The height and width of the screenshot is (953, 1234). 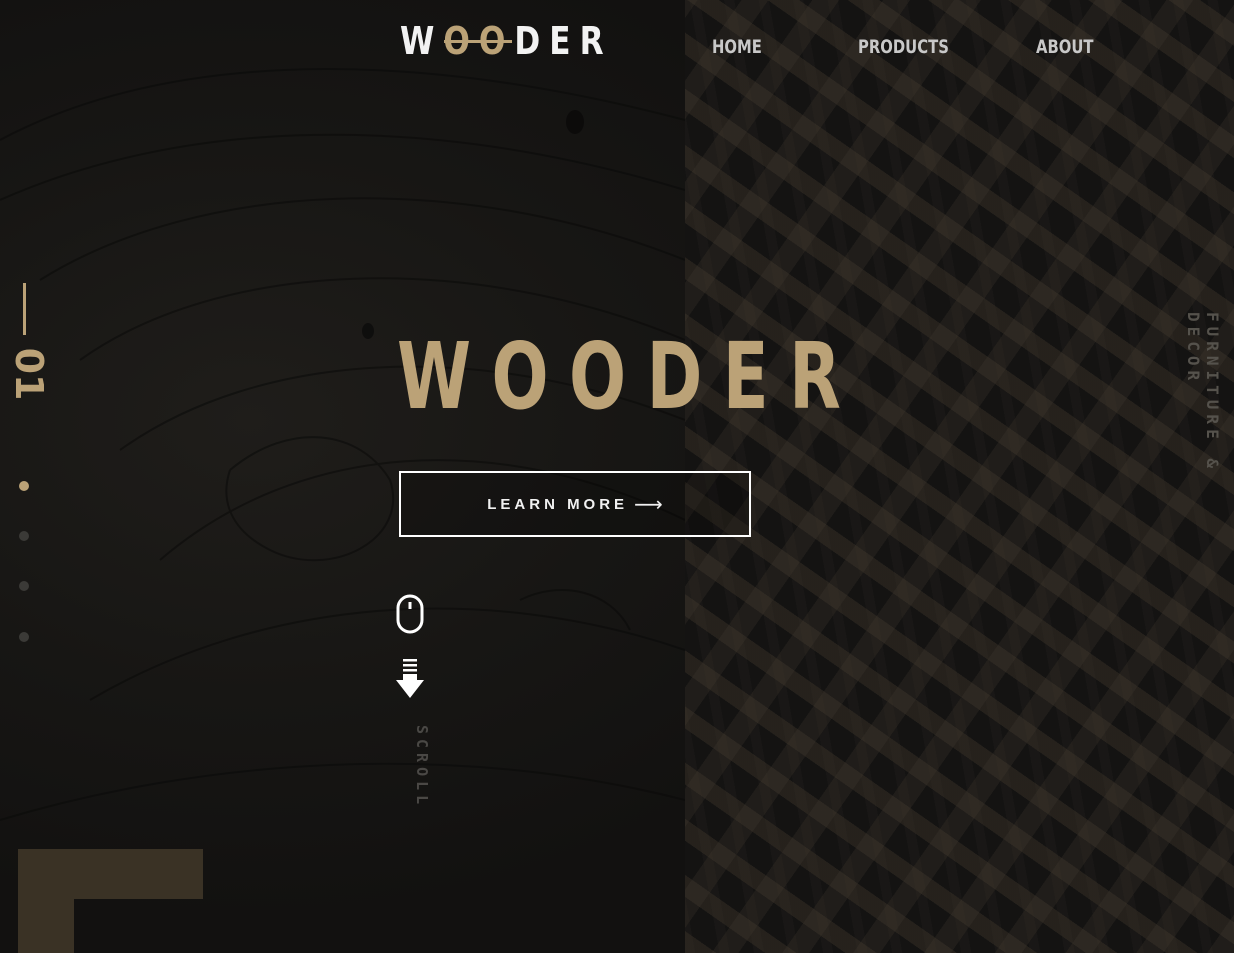 What do you see at coordinates (558, 504) in the screenshot?
I see `learn-more-label: LEARN MORE` at bounding box center [558, 504].